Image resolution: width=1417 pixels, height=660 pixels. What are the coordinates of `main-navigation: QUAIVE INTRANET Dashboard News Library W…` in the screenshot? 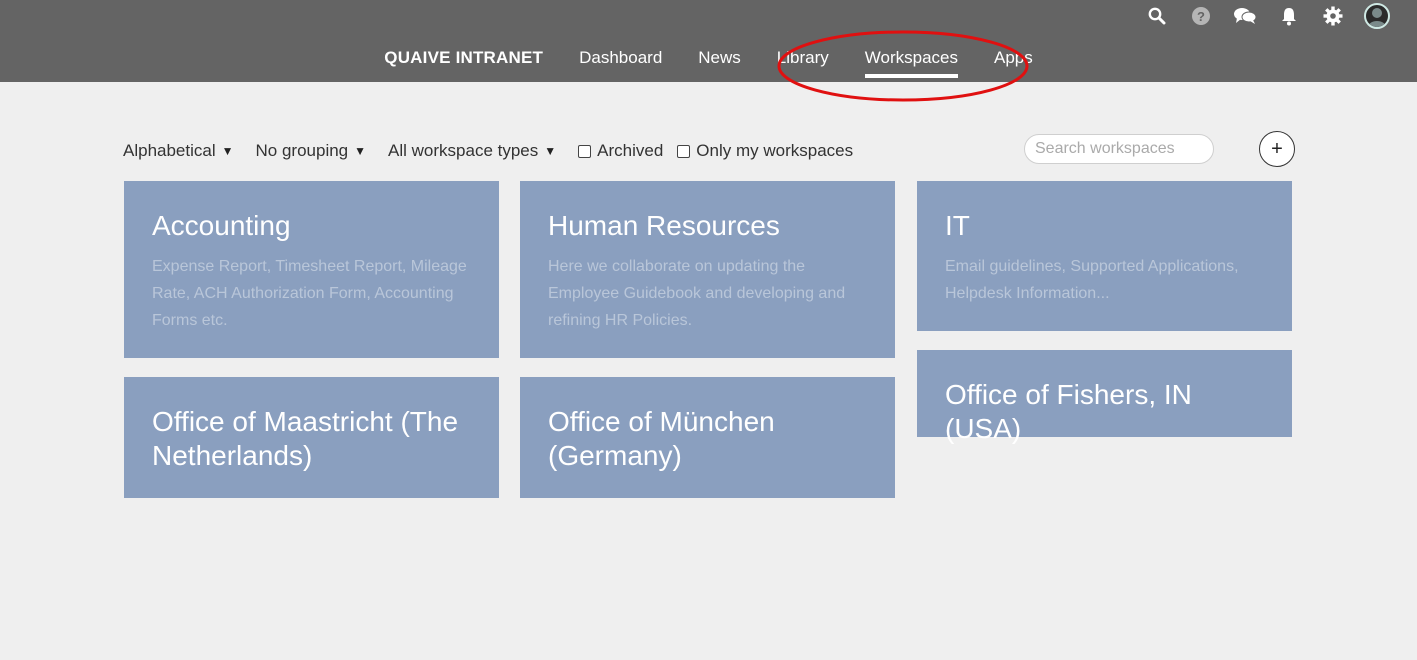 It's located at (708, 61).